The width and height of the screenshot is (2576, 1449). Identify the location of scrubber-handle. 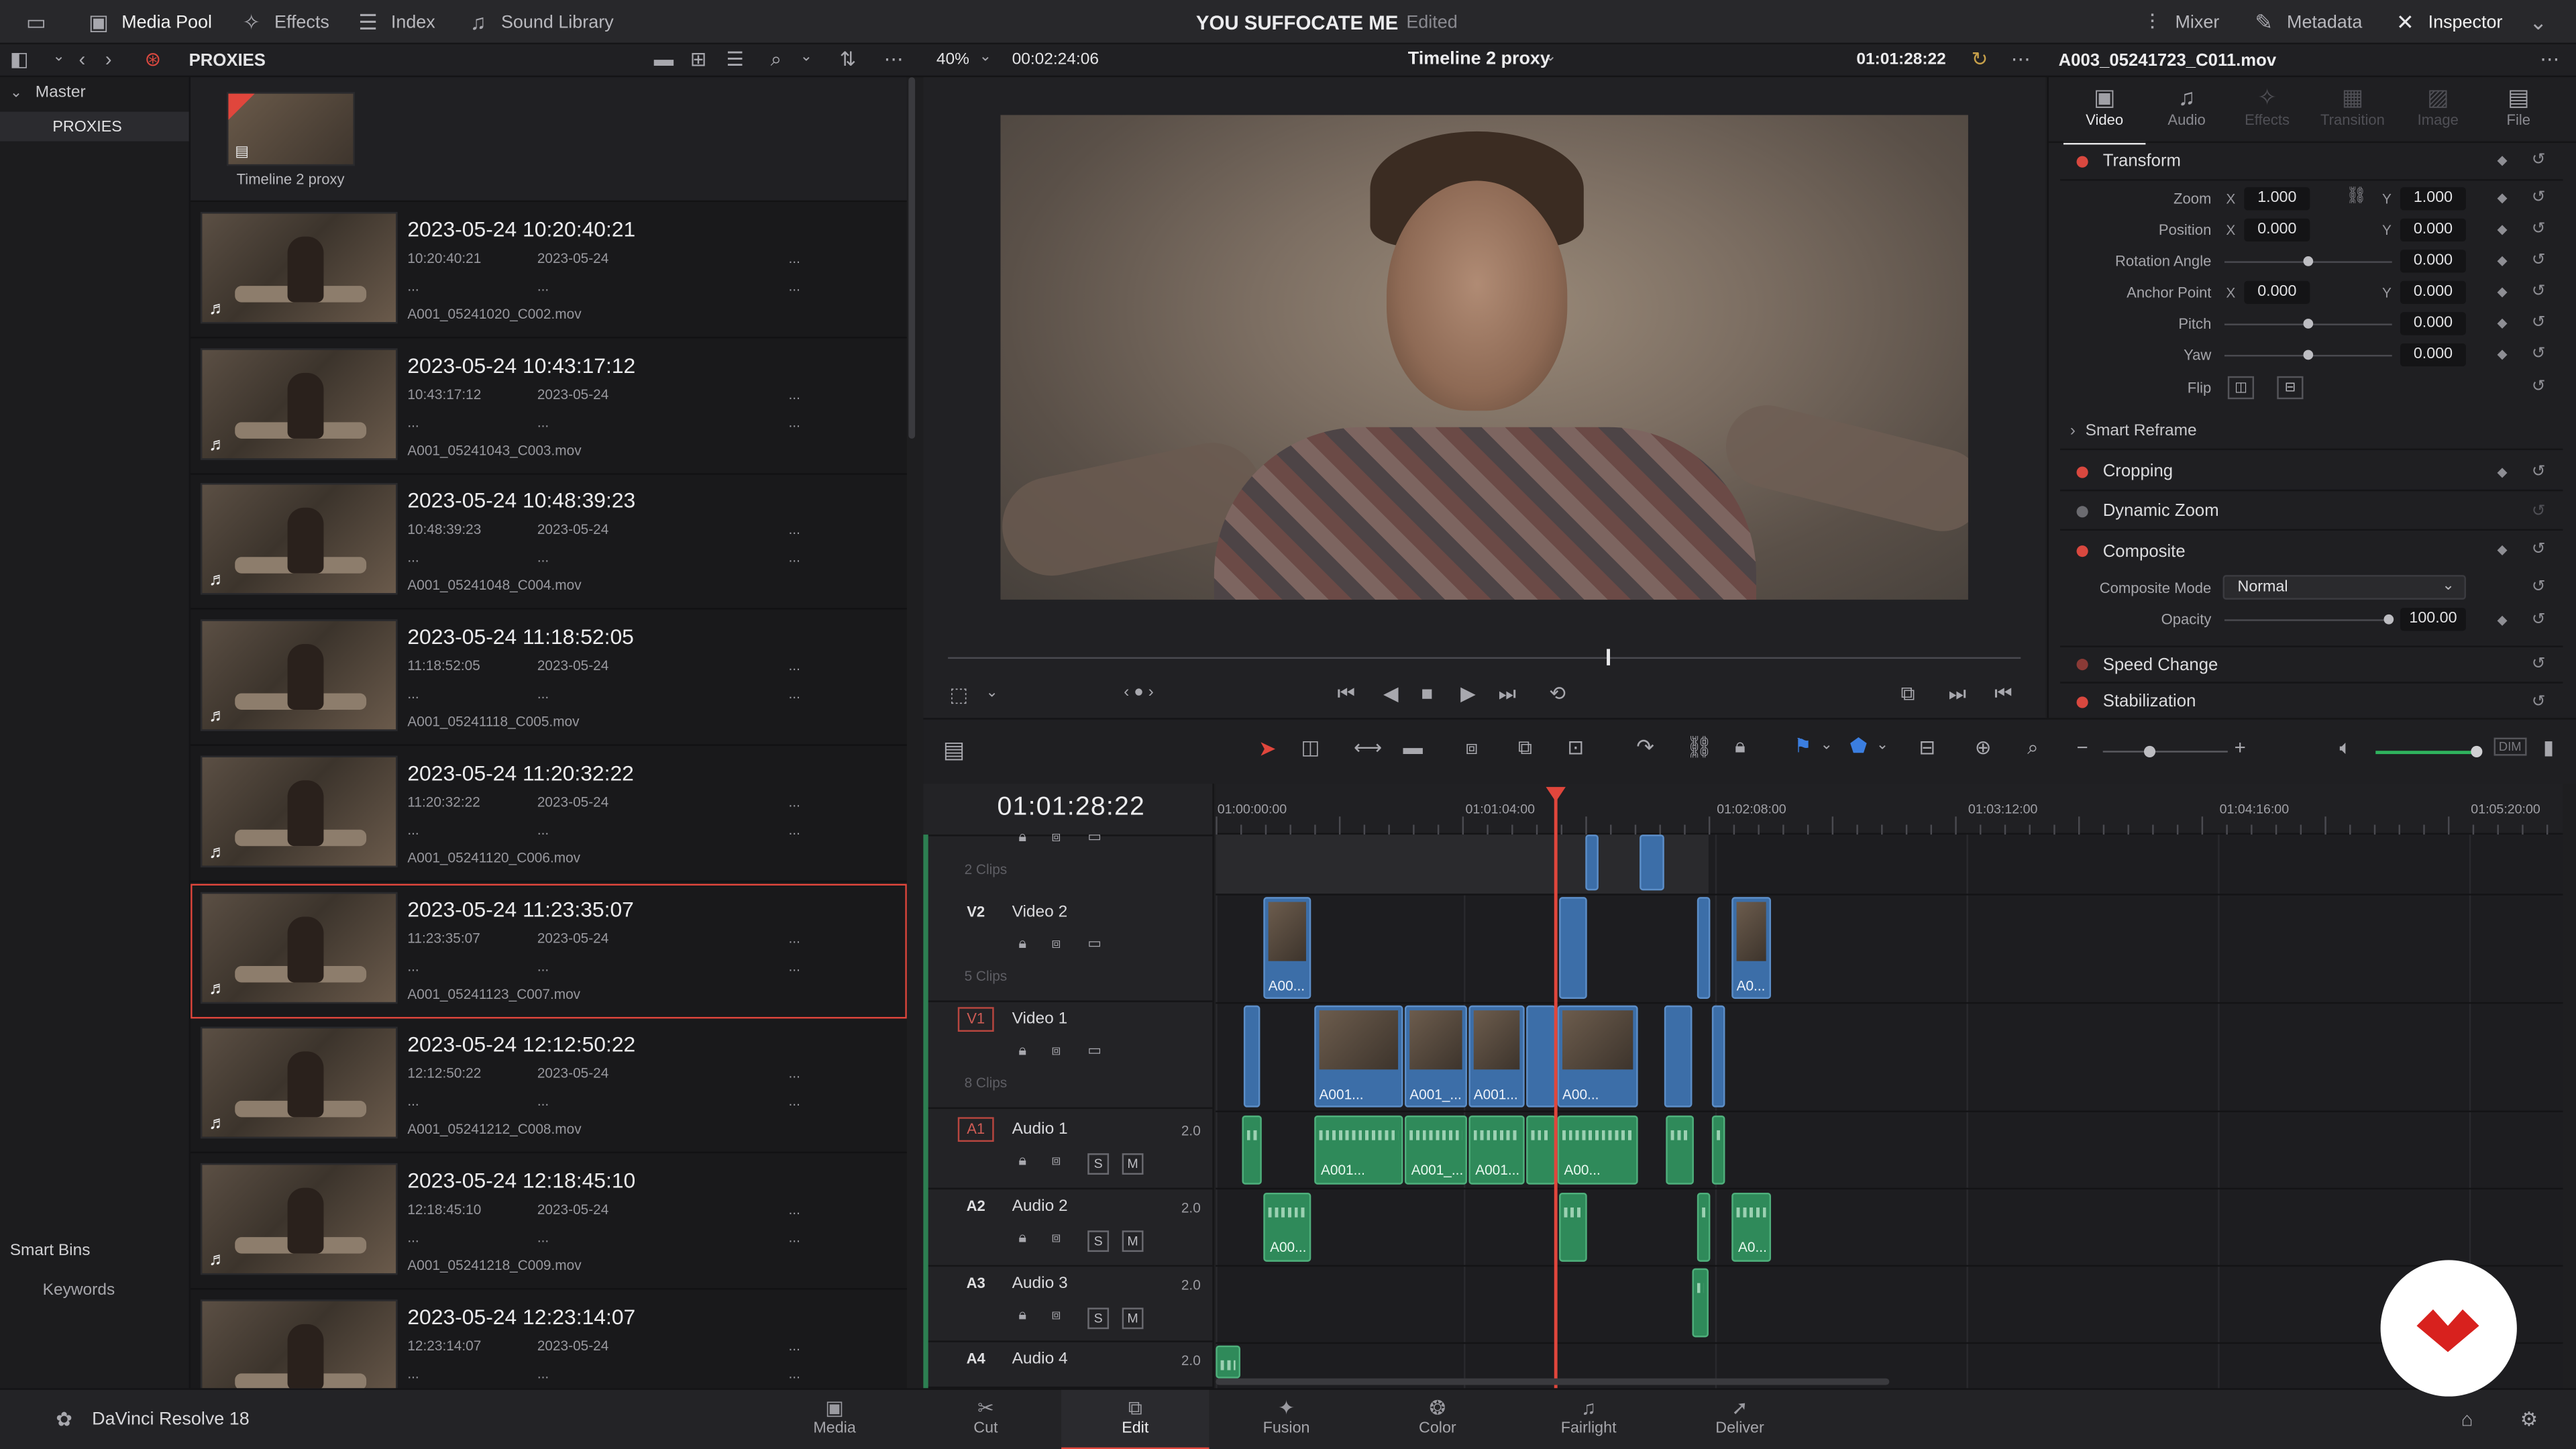
(1609, 657).